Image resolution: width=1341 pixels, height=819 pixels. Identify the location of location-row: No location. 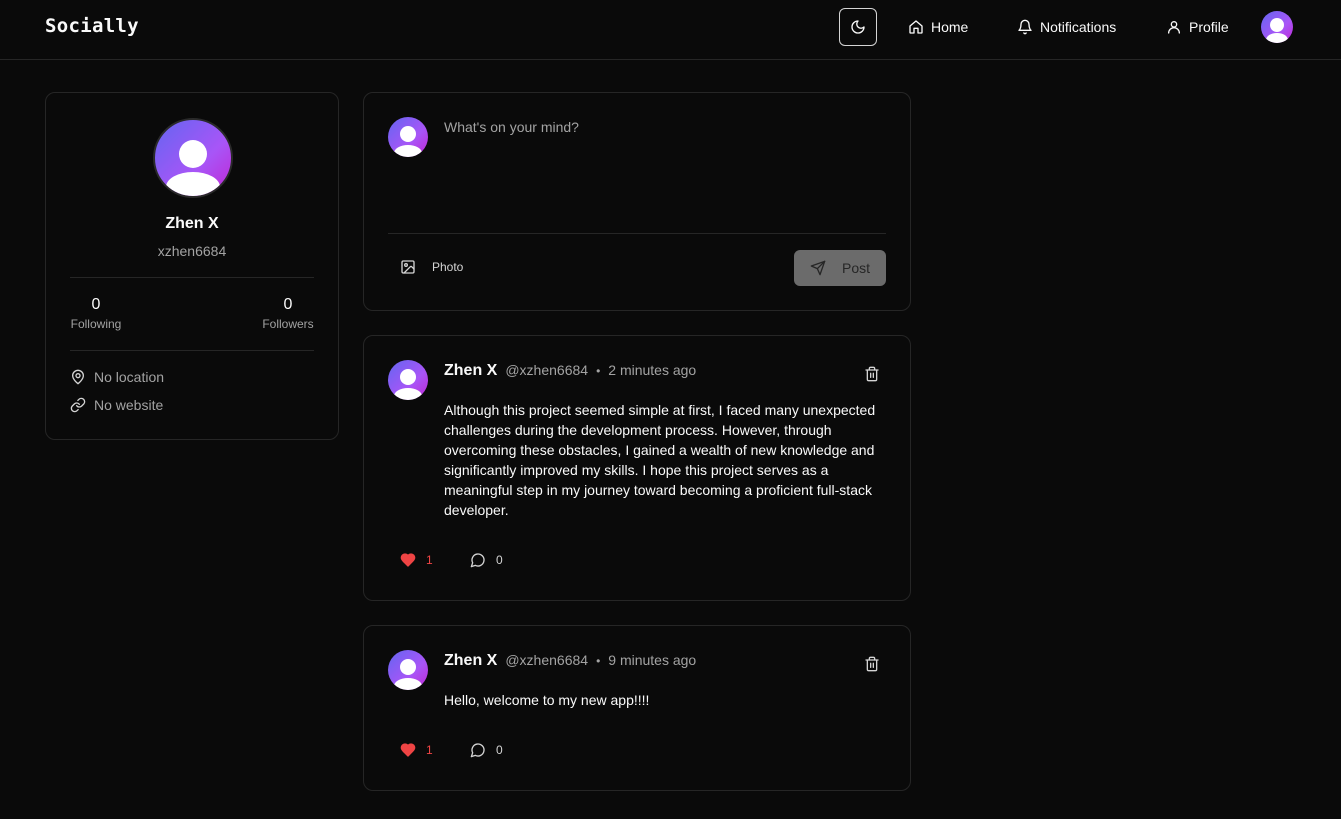
(117, 377).